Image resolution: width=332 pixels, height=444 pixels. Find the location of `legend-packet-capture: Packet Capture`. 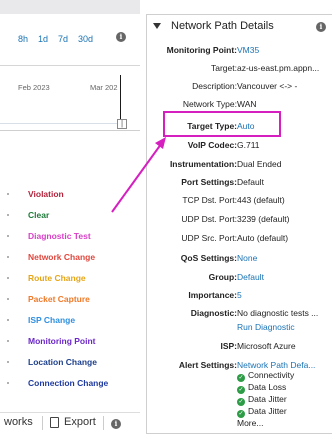

legend-packet-capture: Packet Capture is located at coordinates (59, 299).